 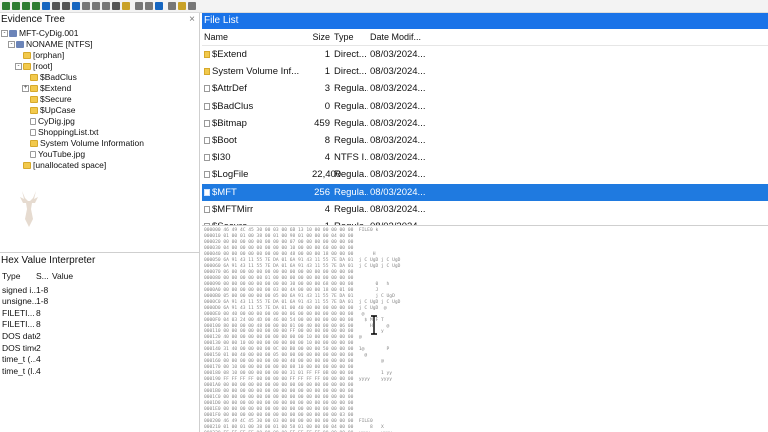 I want to click on tree-item: $Secure, so click(x=99, y=99).